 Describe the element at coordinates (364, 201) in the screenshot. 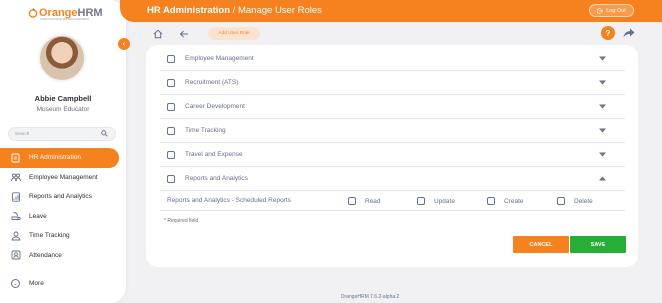

I see `option-read: Read` at that location.